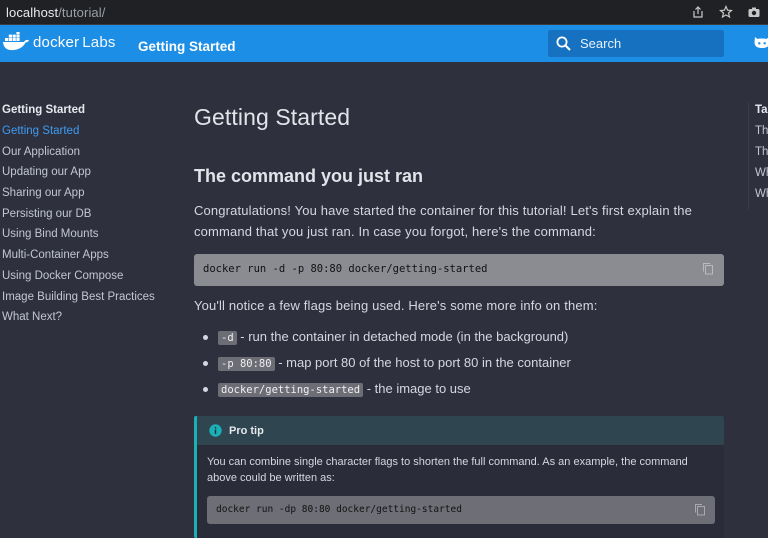 The height and width of the screenshot is (538, 768). I want to click on header-title: Getting Started, so click(187, 46).